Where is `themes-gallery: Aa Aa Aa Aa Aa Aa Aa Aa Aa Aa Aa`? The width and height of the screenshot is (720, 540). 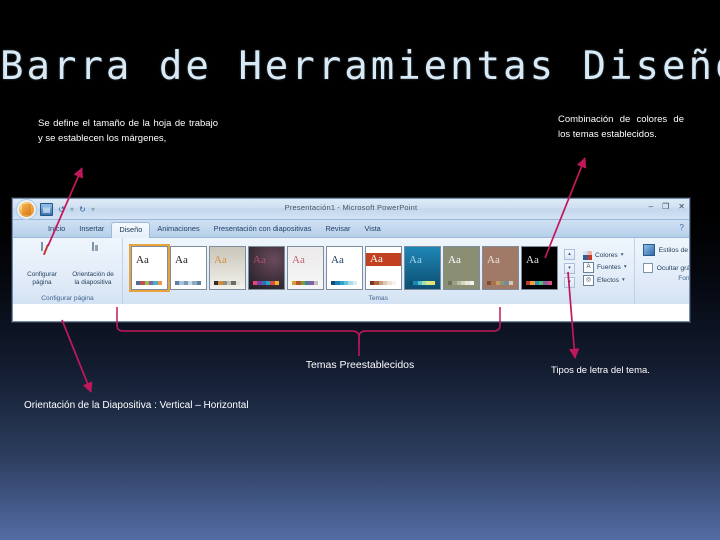
themes-gallery: Aa Aa Aa Aa Aa Aa Aa Aa Aa Aa Aa is located at coordinates (343, 267).